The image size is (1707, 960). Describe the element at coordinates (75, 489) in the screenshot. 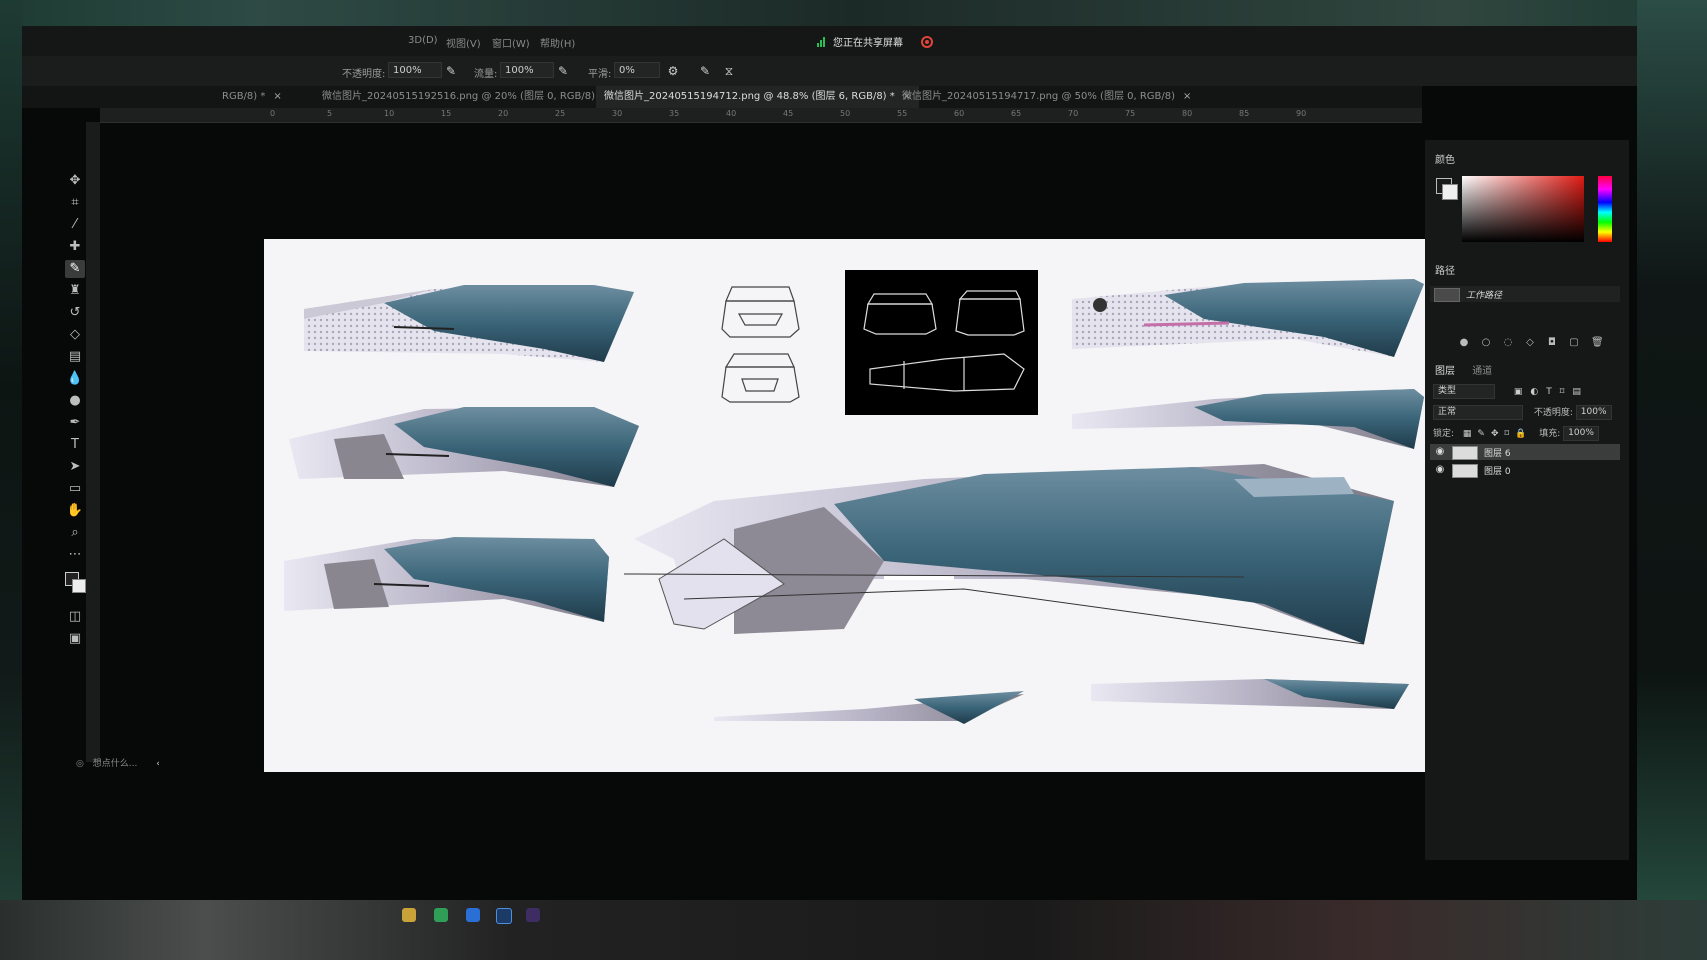

I see `rectangle-tool-icon: ▭` at that location.